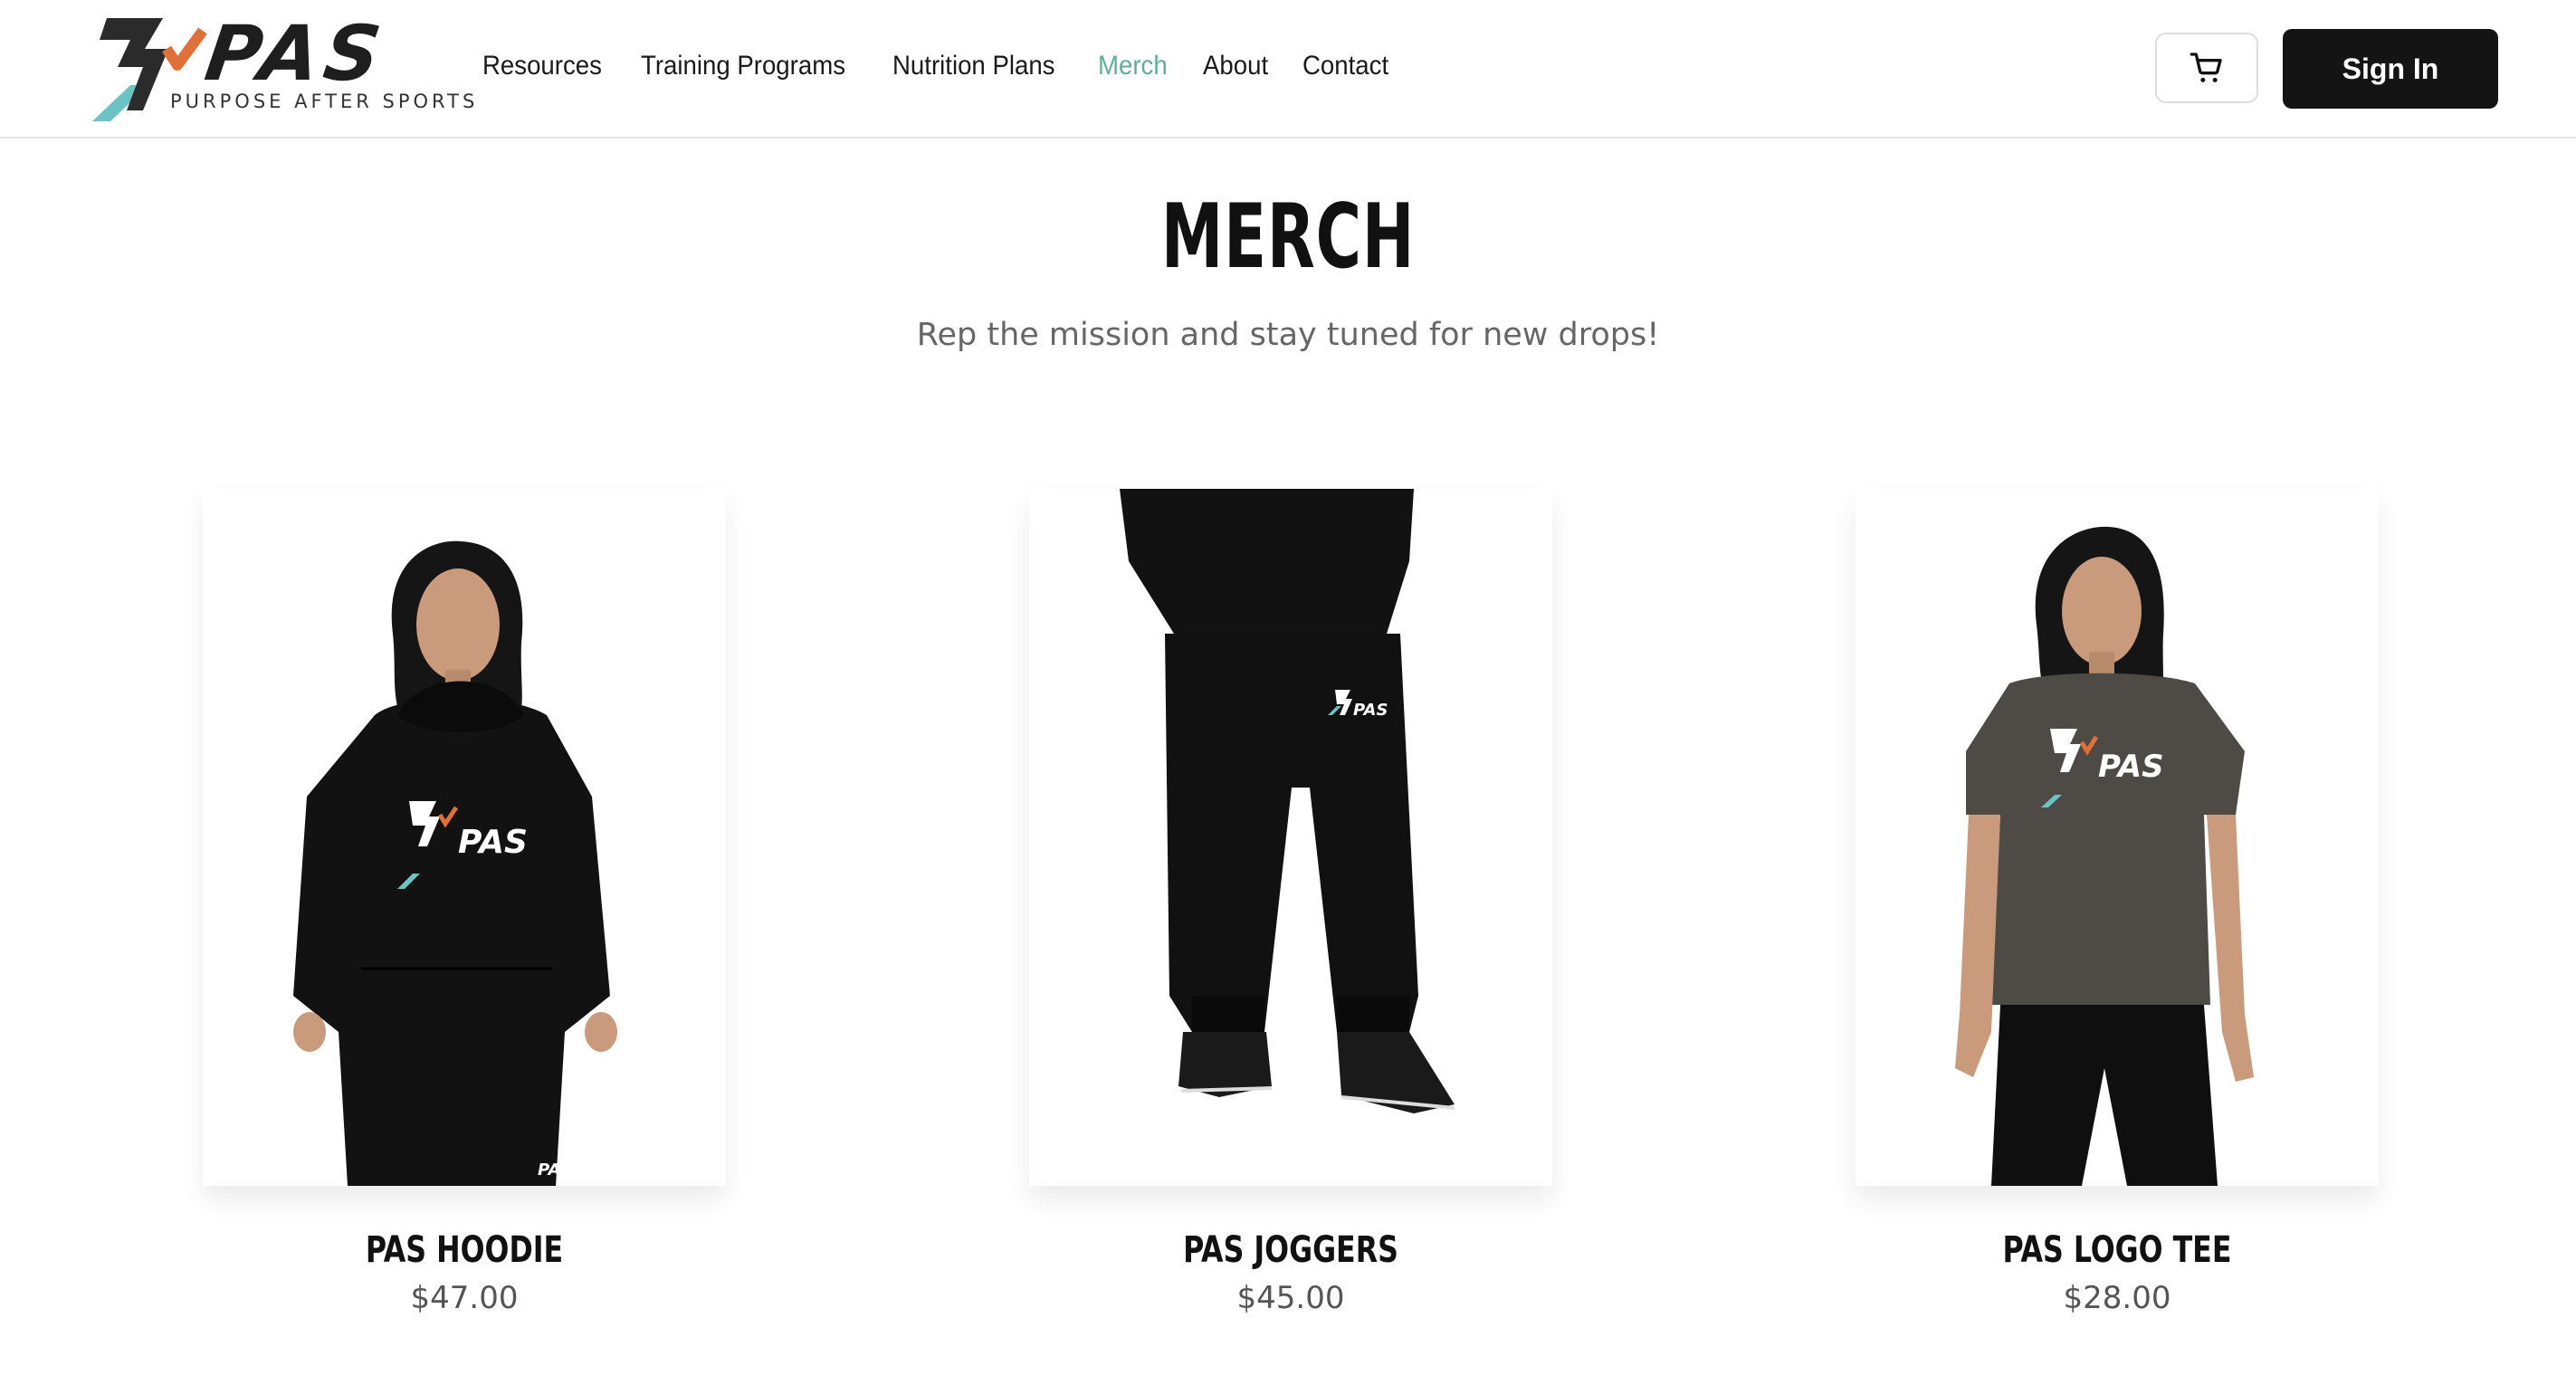 This screenshot has height=1385, width=2576. Describe the element at coordinates (465, 1250) in the screenshot. I see `product-name: PAS HOODIE` at that location.